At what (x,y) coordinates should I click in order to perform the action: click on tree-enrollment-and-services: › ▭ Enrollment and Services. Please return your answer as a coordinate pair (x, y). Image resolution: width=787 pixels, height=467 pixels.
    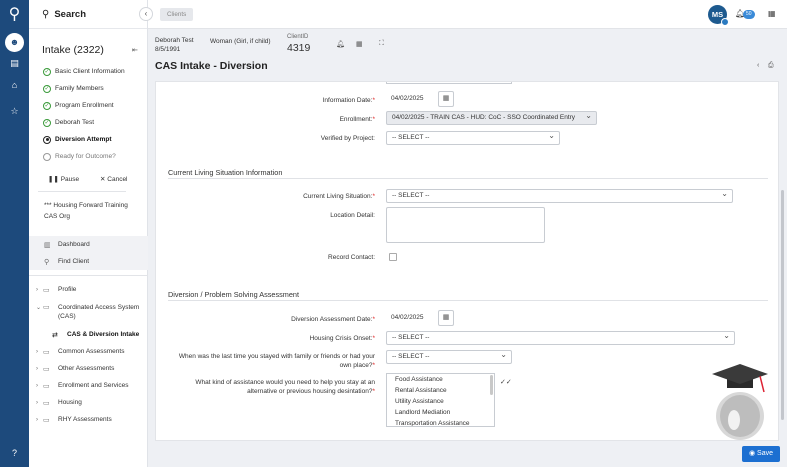
    Looking at the image, I should click on (92, 386).